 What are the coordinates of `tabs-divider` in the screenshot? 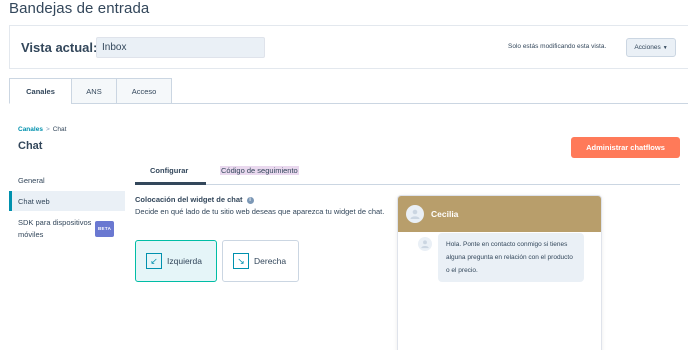 It's located at (430, 103).